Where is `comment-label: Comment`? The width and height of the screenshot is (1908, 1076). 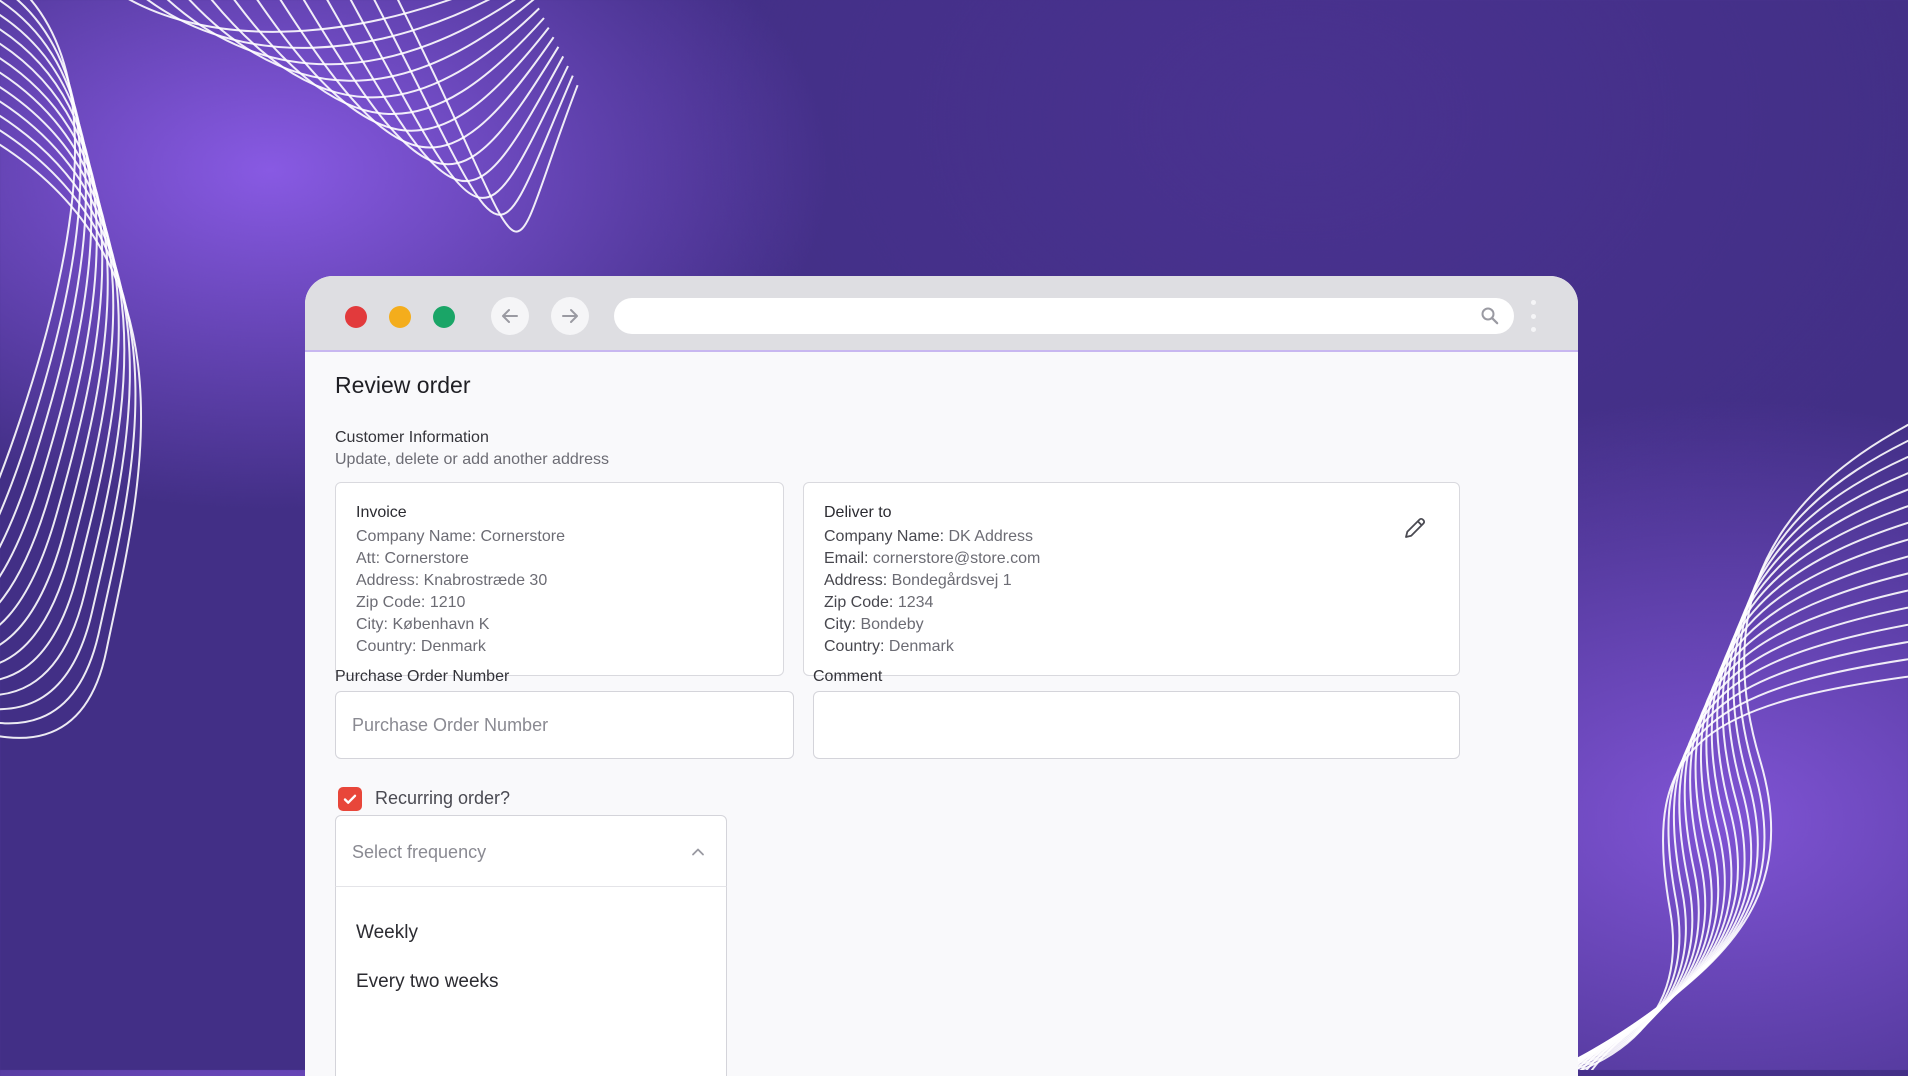 comment-label: Comment is located at coordinates (848, 676).